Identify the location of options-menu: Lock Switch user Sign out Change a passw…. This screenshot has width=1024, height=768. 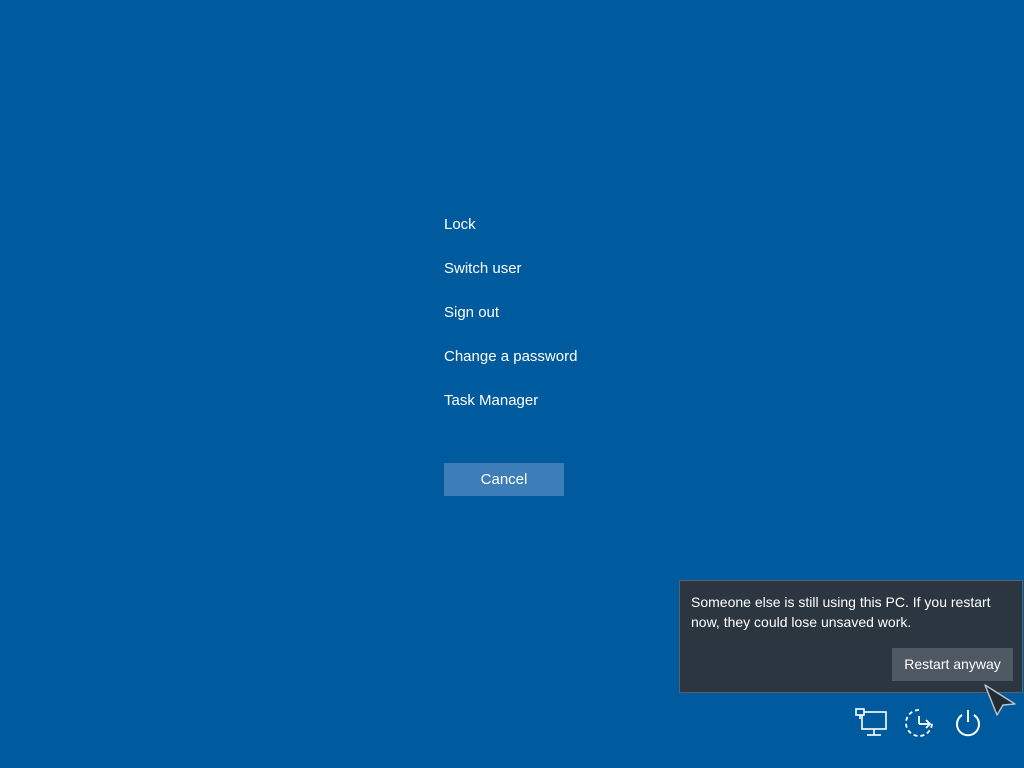
(544, 324).